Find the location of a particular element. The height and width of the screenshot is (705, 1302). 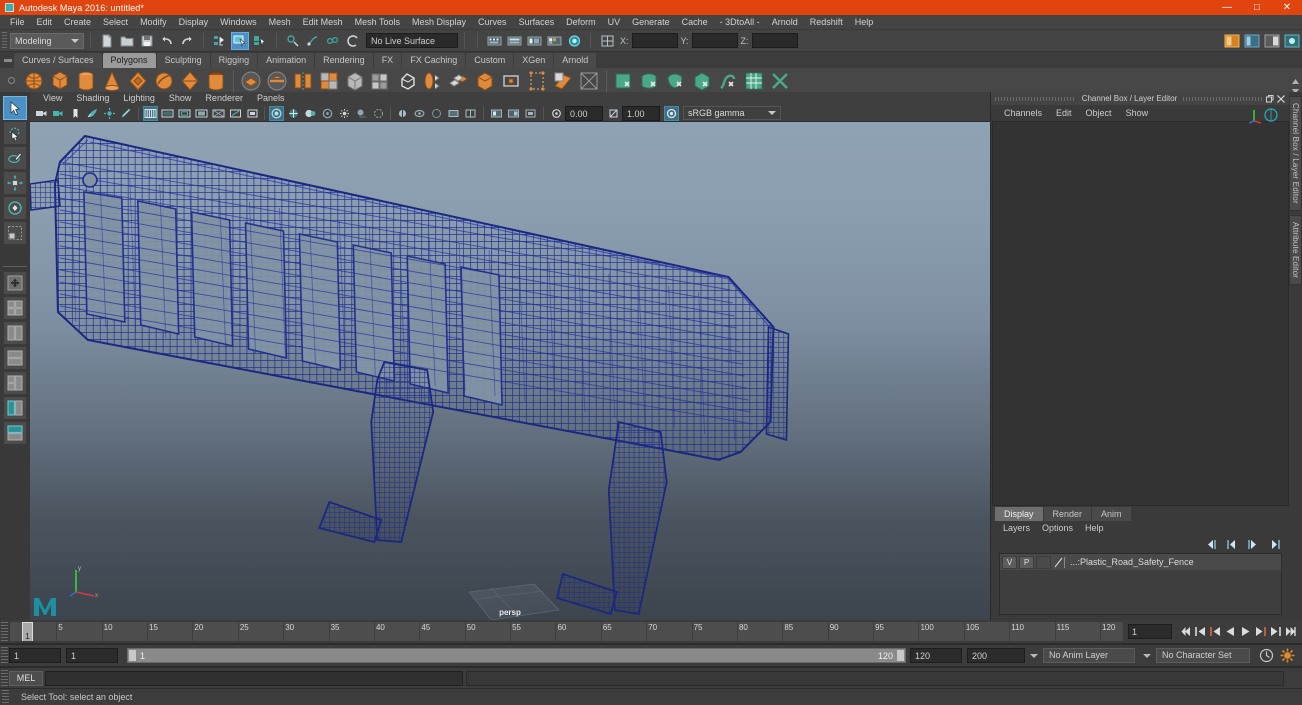

poly-append-icon is located at coordinates (511, 81).